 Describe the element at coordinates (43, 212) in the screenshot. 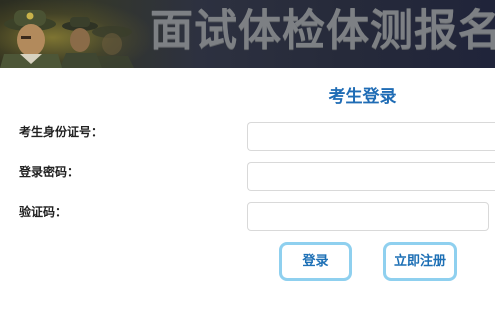

I see `captcha-label: 验证码：` at that location.